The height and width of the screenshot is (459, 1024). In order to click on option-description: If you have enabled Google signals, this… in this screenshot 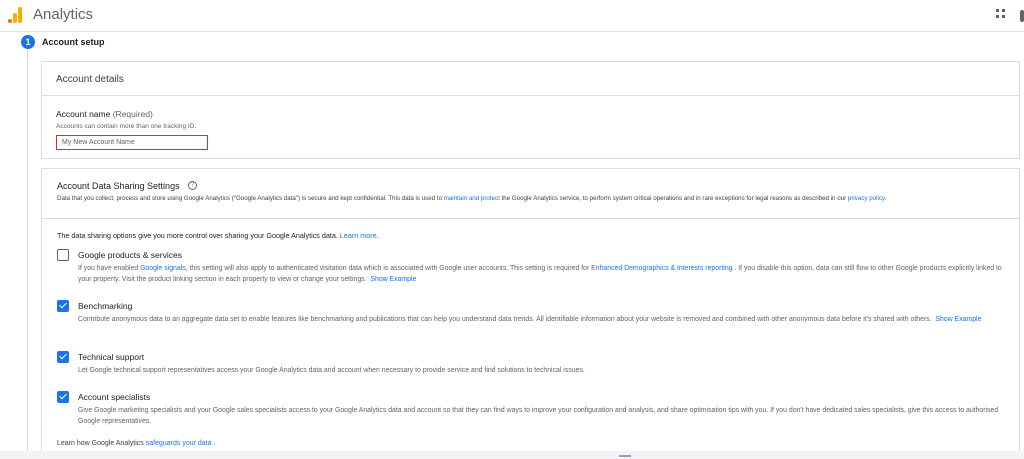, I will do `click(540, 274)`.